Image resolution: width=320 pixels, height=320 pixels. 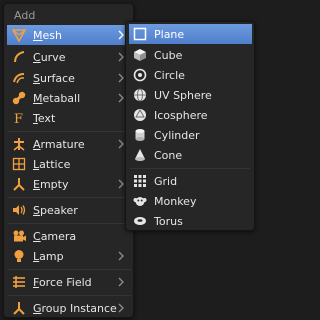 I want to click on camera-icon, so click(x=19, y=236).